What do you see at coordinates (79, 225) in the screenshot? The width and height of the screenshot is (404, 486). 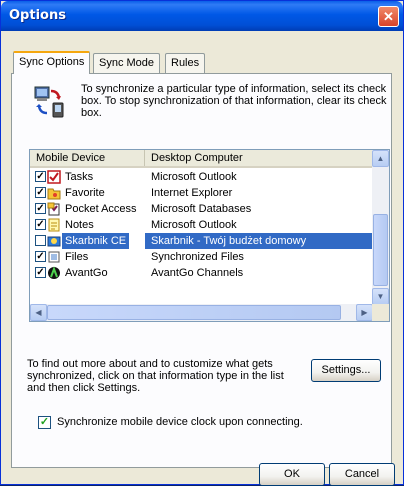 I see `device-label: Notes` at bounding box center [79, 225].